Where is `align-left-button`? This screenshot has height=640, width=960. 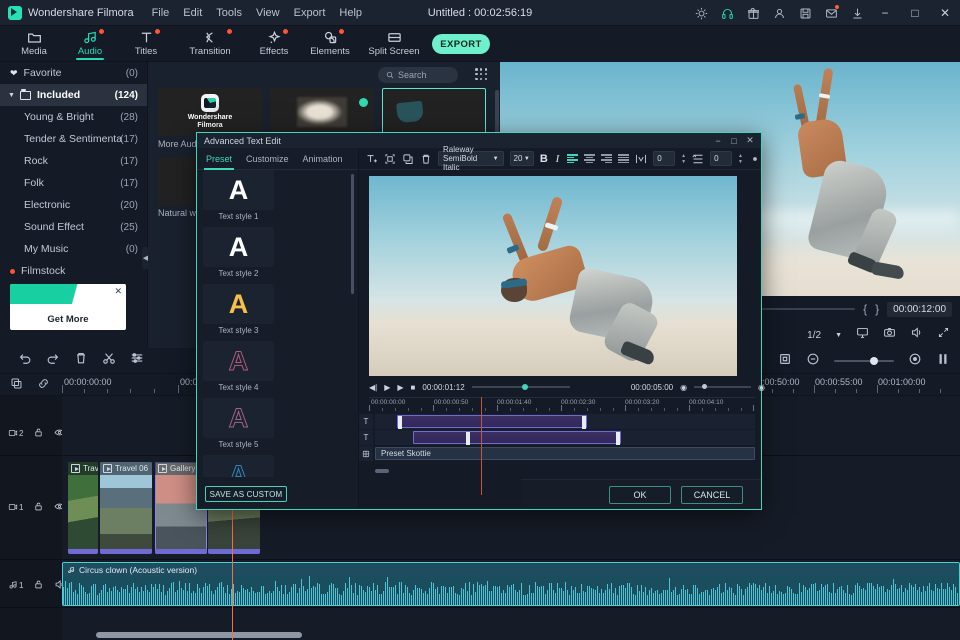
align-left-button is located at coordinates (573, 158).